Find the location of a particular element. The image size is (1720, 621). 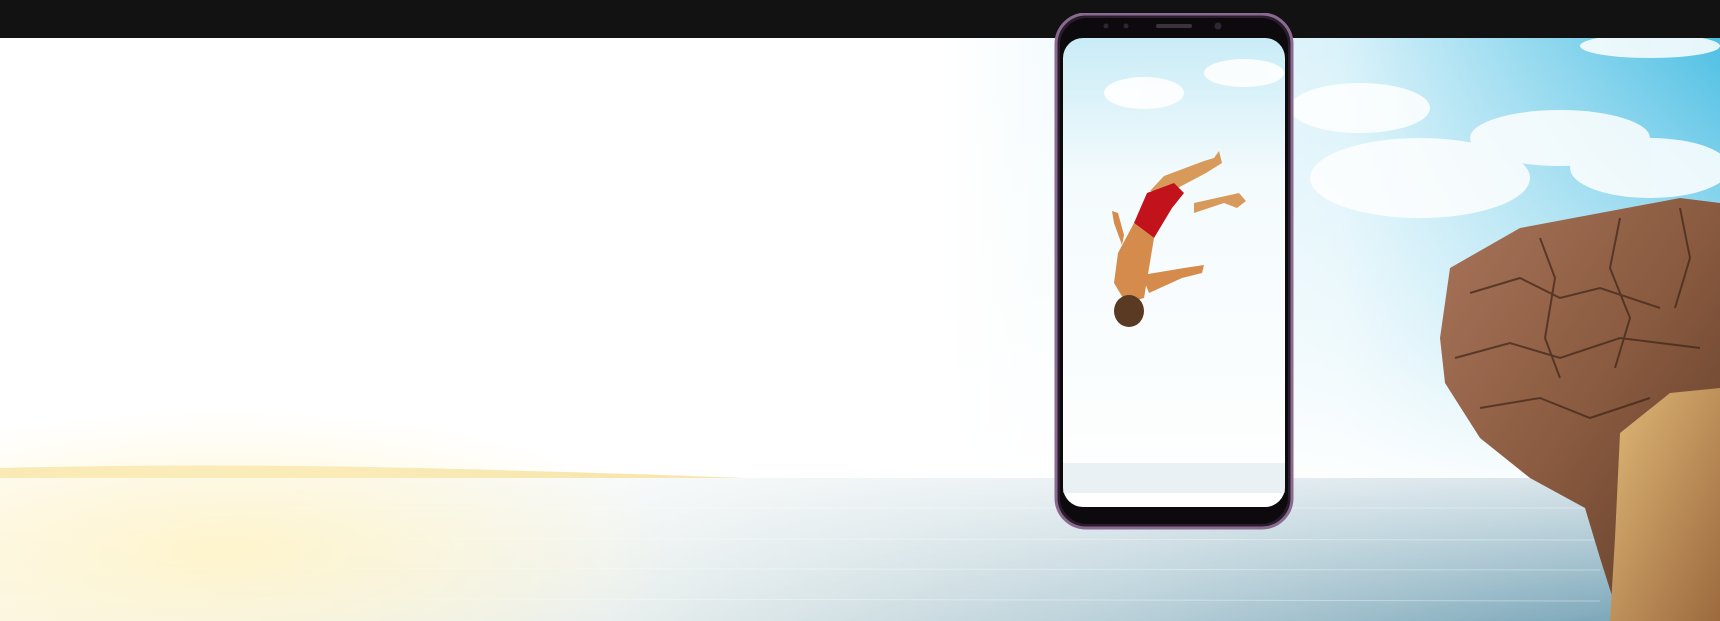

camera-icon is located at coordinates (1218, 26).